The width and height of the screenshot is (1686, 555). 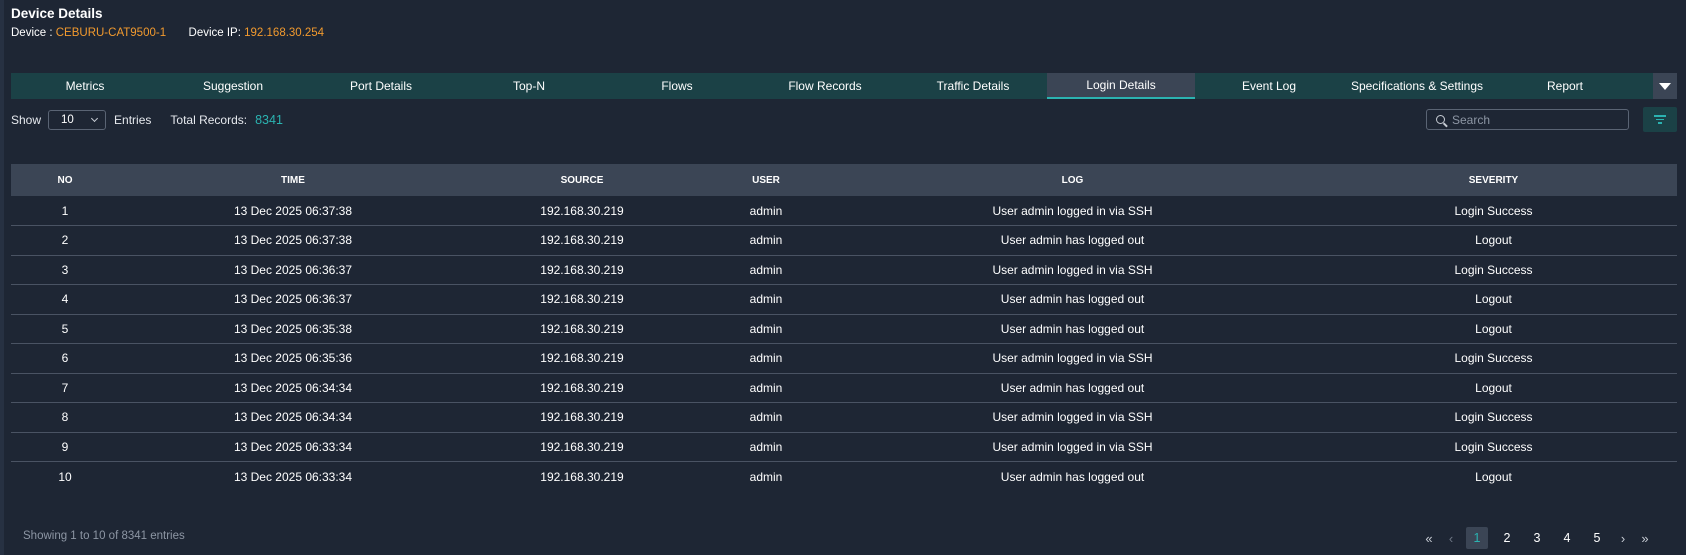 I want to click on cell-no: 4, so click(x=65, y=299).